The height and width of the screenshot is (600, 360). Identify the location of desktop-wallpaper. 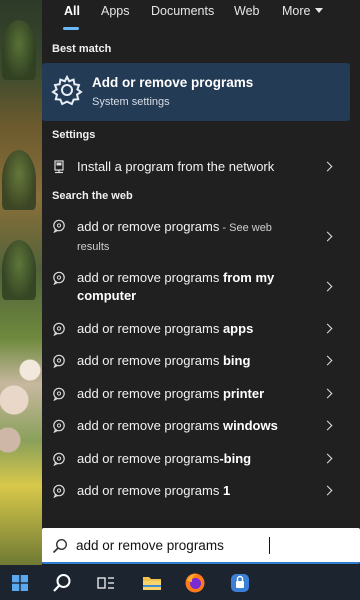
(21, 282).